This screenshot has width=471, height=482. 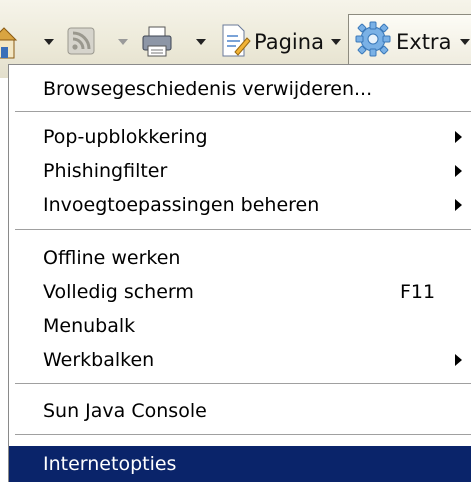 I want to click on menu-item-shortcut: F11, so click(x=418, y=292).